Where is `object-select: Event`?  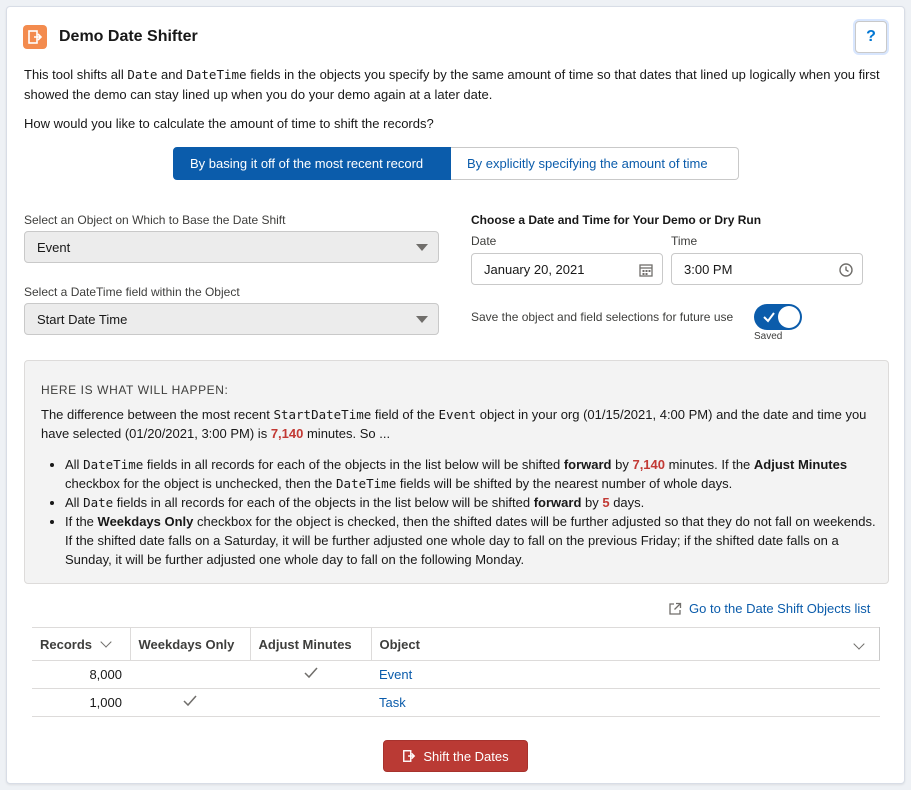 object-select: Event is located at coordinates (231, 247).